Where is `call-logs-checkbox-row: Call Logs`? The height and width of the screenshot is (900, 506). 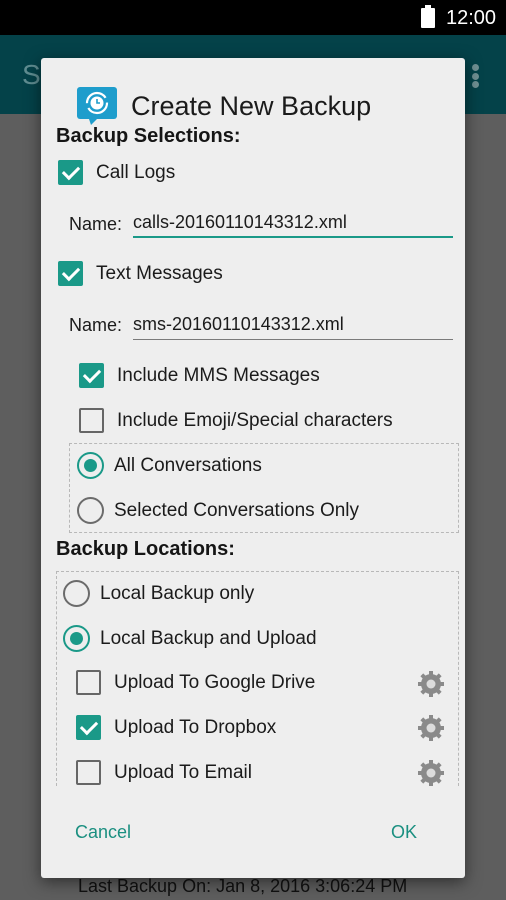 call-logs-checkbox-row: Call Logs is located at coordinates (116, 172).